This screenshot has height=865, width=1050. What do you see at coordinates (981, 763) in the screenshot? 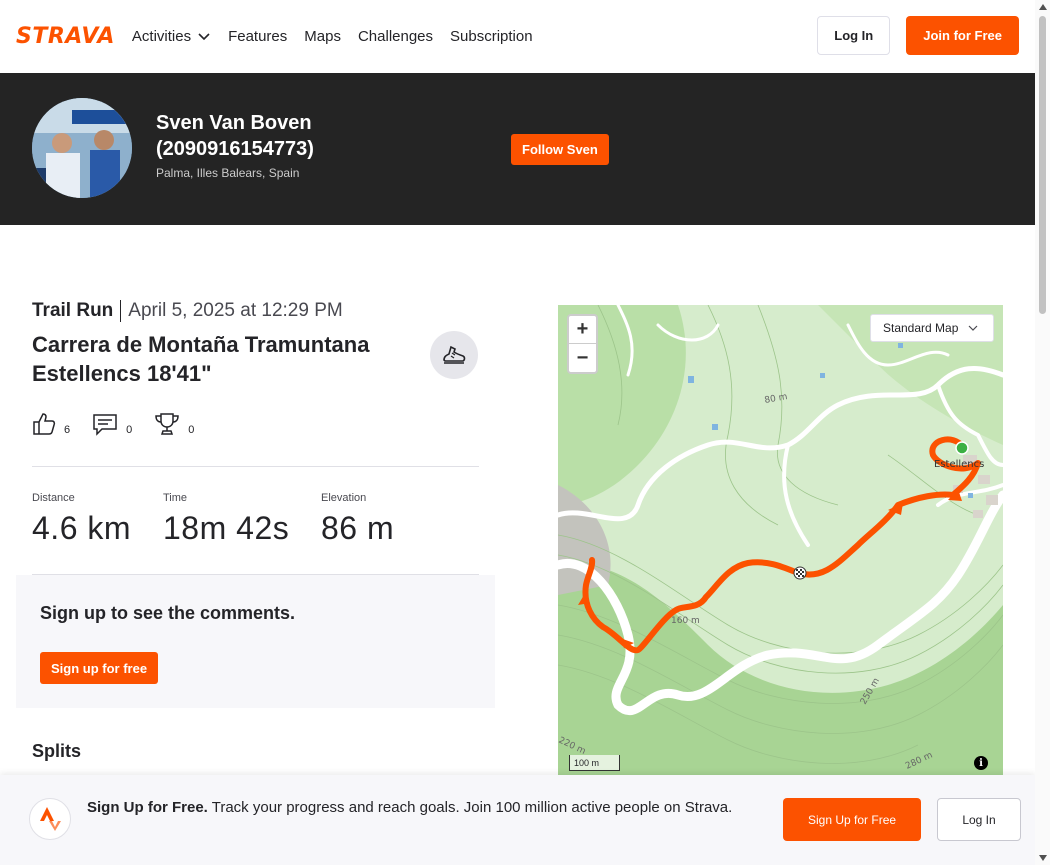
I see `info-icon: i` at bounding box center [981, 763].